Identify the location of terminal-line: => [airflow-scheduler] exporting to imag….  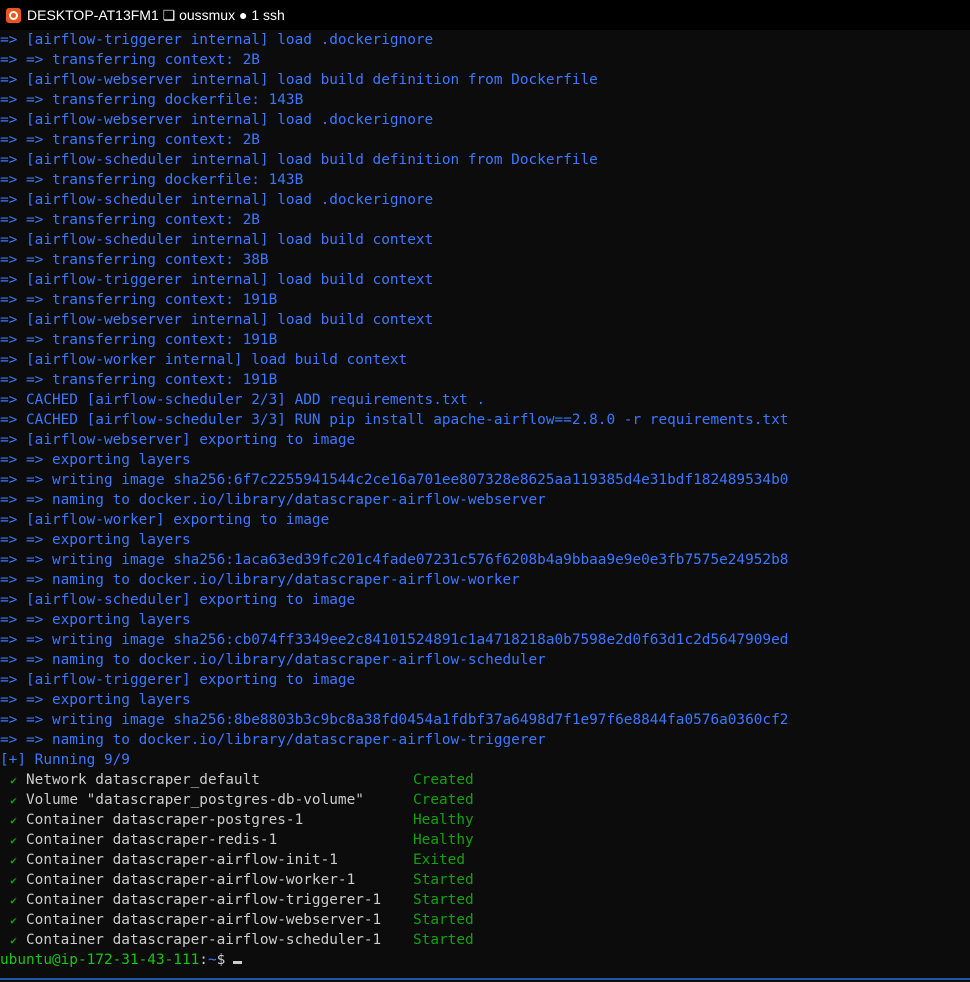
(178, 600).